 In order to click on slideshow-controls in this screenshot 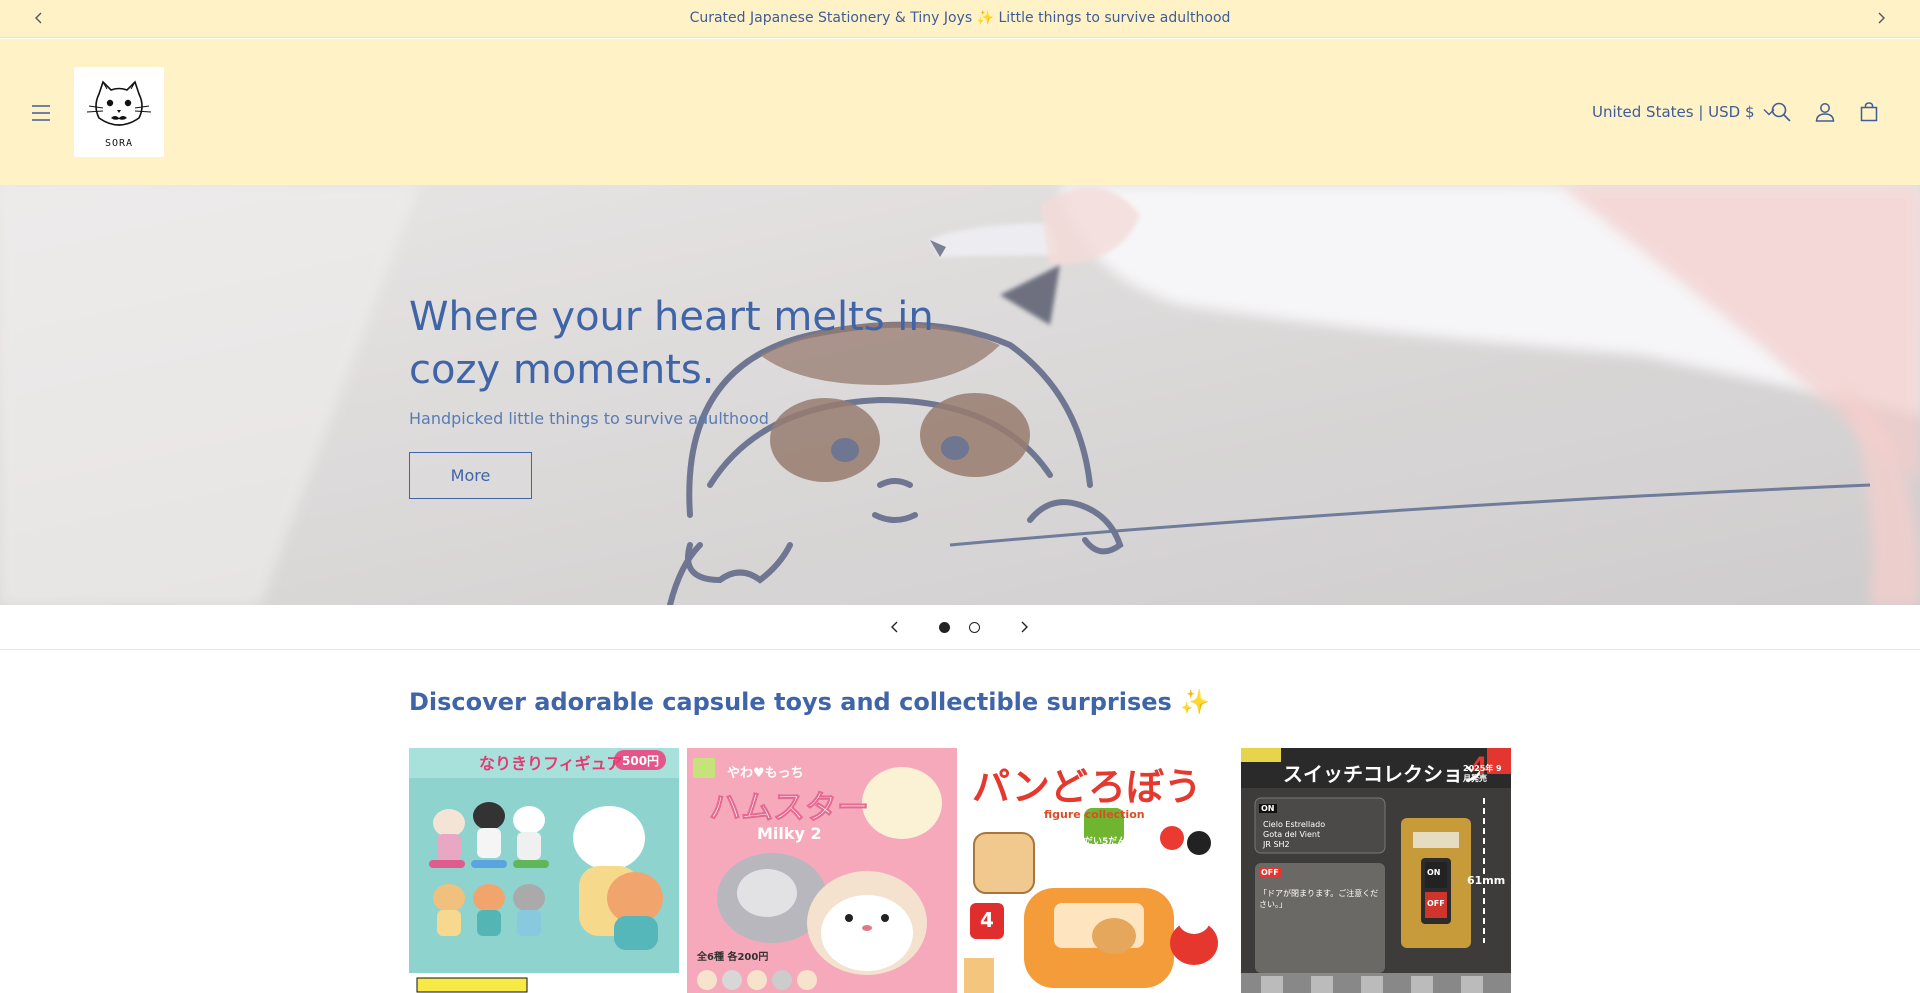, I will do `click(960, 627)`.